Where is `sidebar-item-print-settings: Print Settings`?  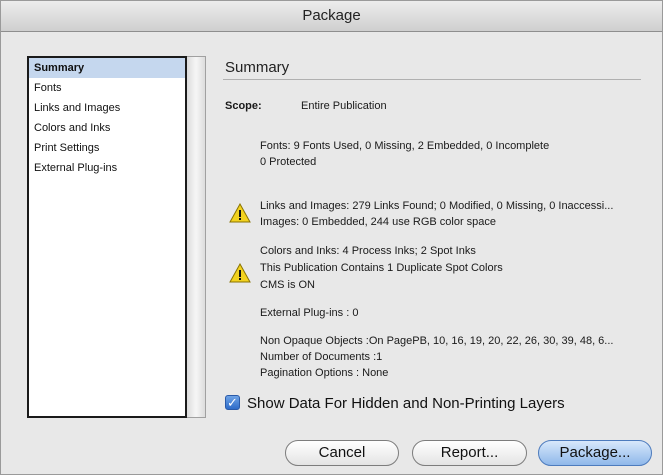
sidebar-item-print-settings: Print Settings is located at coordinates (107, 148).